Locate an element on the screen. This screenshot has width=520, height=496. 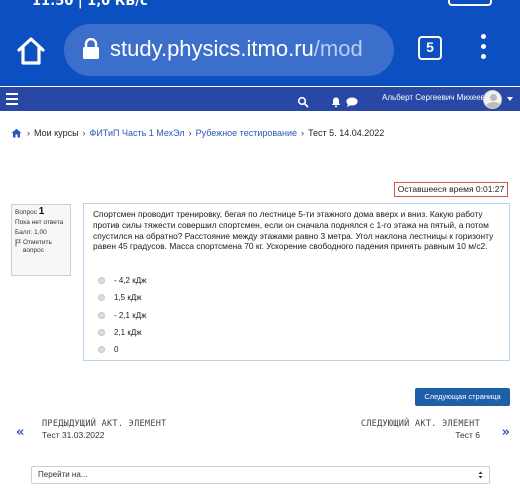
time-remaining: Оставшееся время 0:01:27 is located at coordinates (451, 189).